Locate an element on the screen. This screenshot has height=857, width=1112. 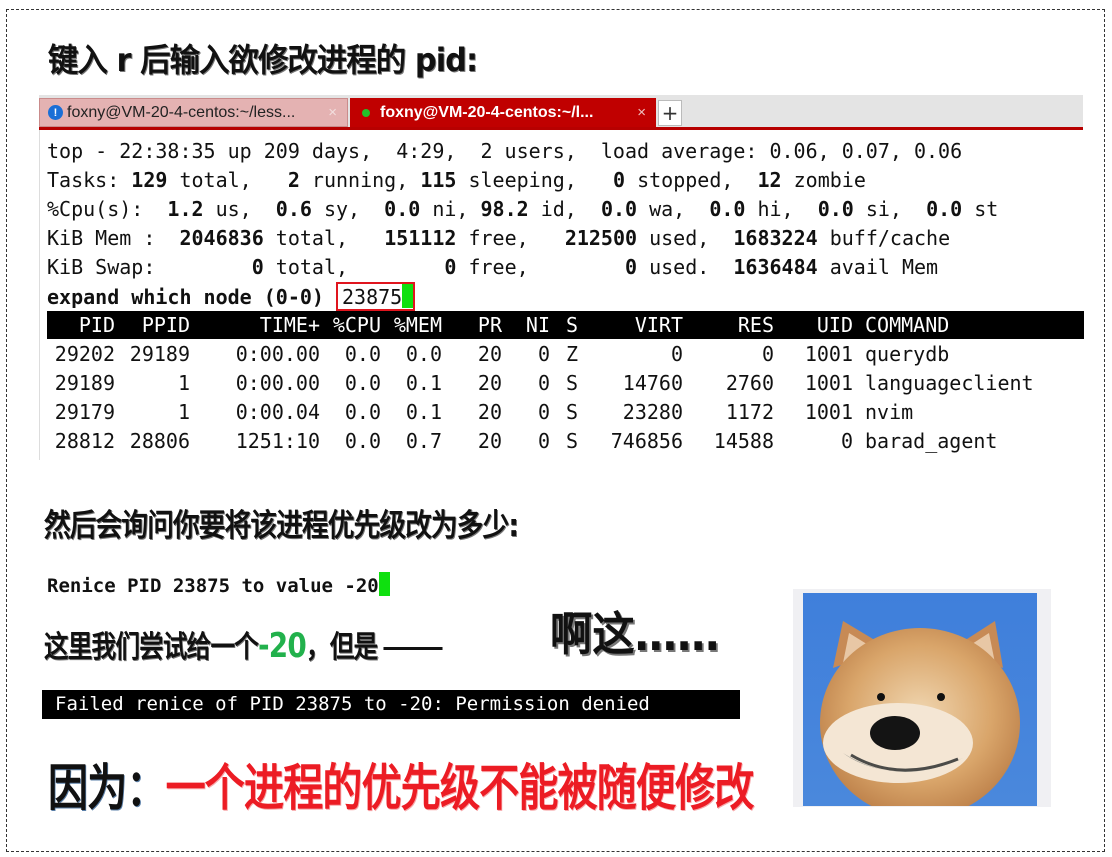
cell-virt: 746856 is located at coordinates (646, 441).